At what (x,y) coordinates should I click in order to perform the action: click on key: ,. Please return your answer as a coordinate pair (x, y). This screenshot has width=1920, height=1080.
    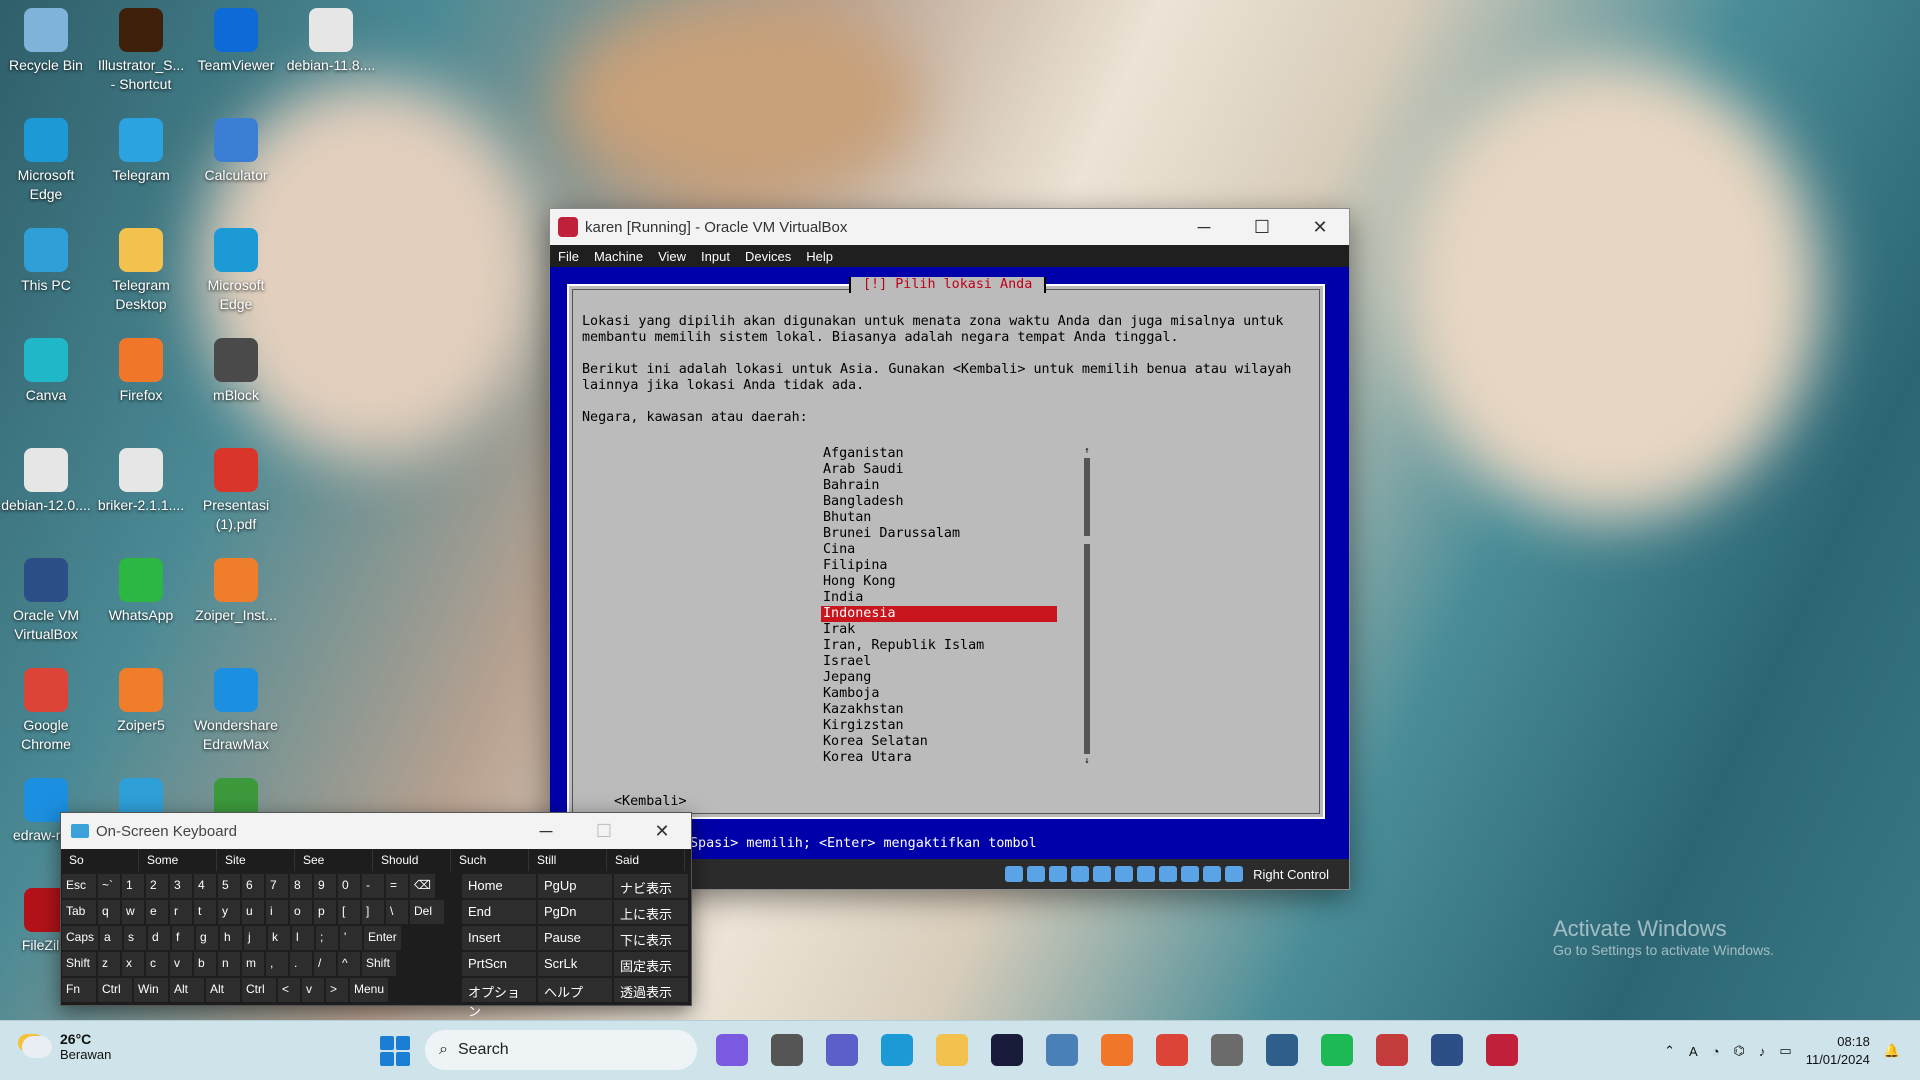
    Looking at the image, I should click on (277, 964).